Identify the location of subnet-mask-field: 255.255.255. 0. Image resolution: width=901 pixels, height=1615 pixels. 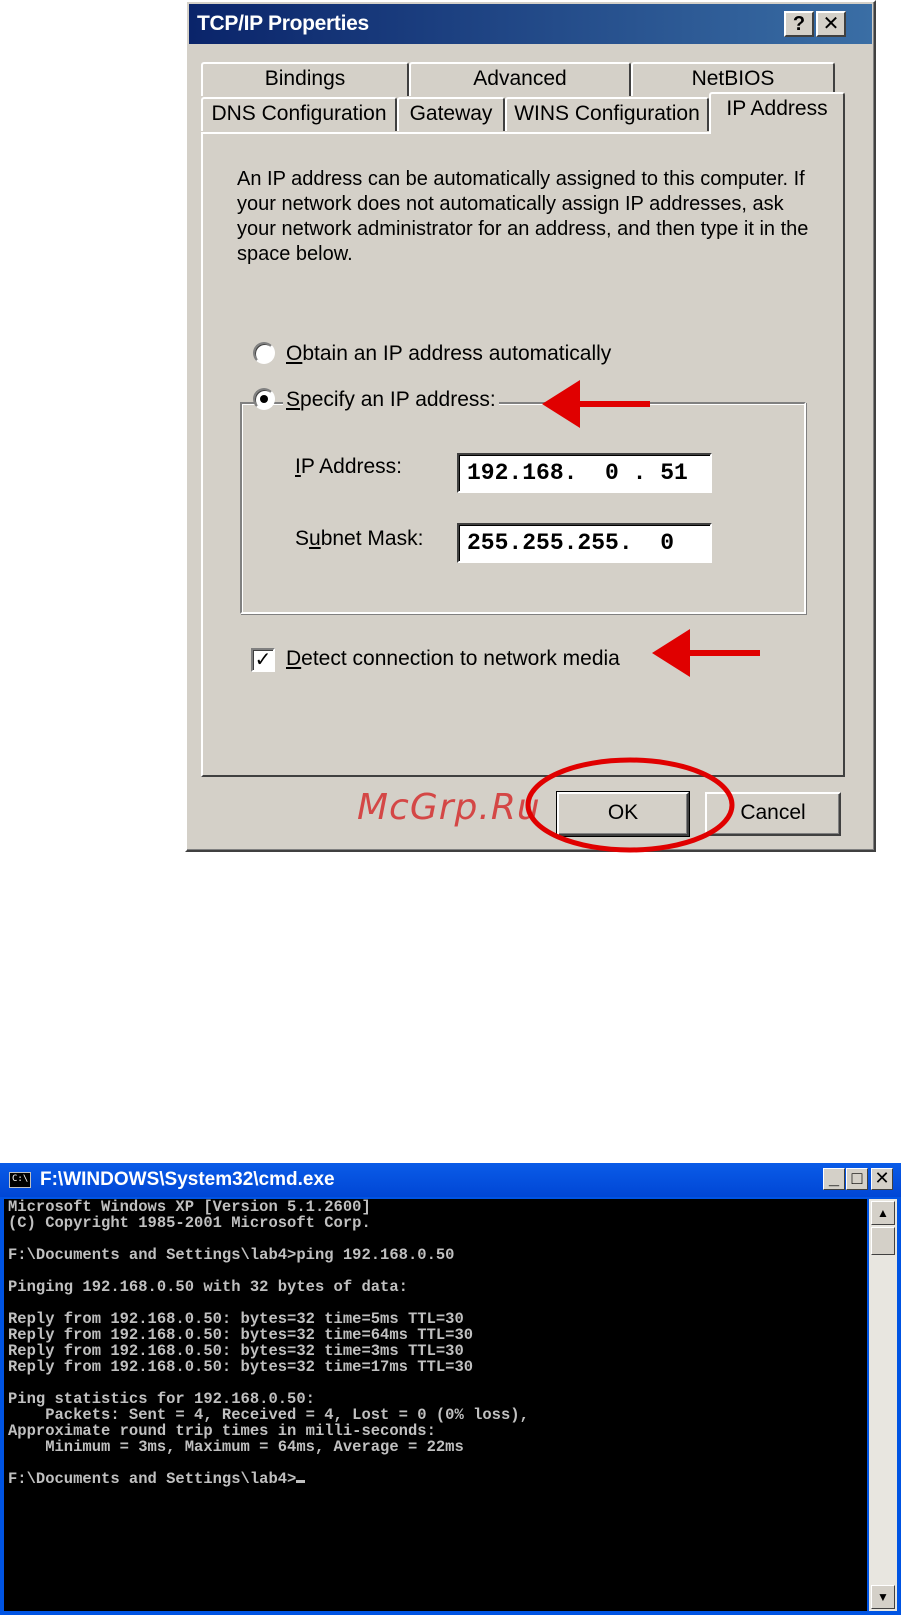
(584, 543).